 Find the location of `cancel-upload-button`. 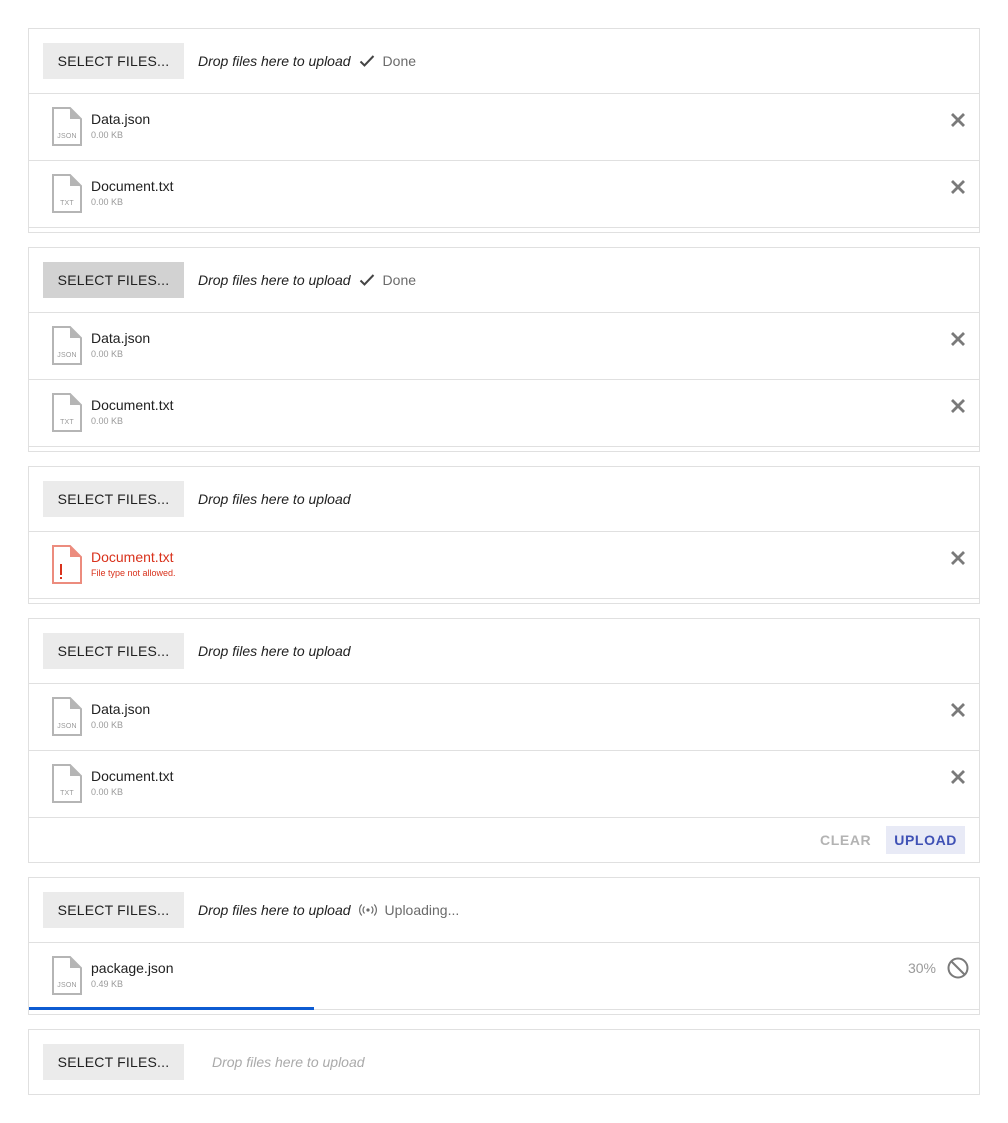

cancel-upload-button is located at coordinates (958, 968).